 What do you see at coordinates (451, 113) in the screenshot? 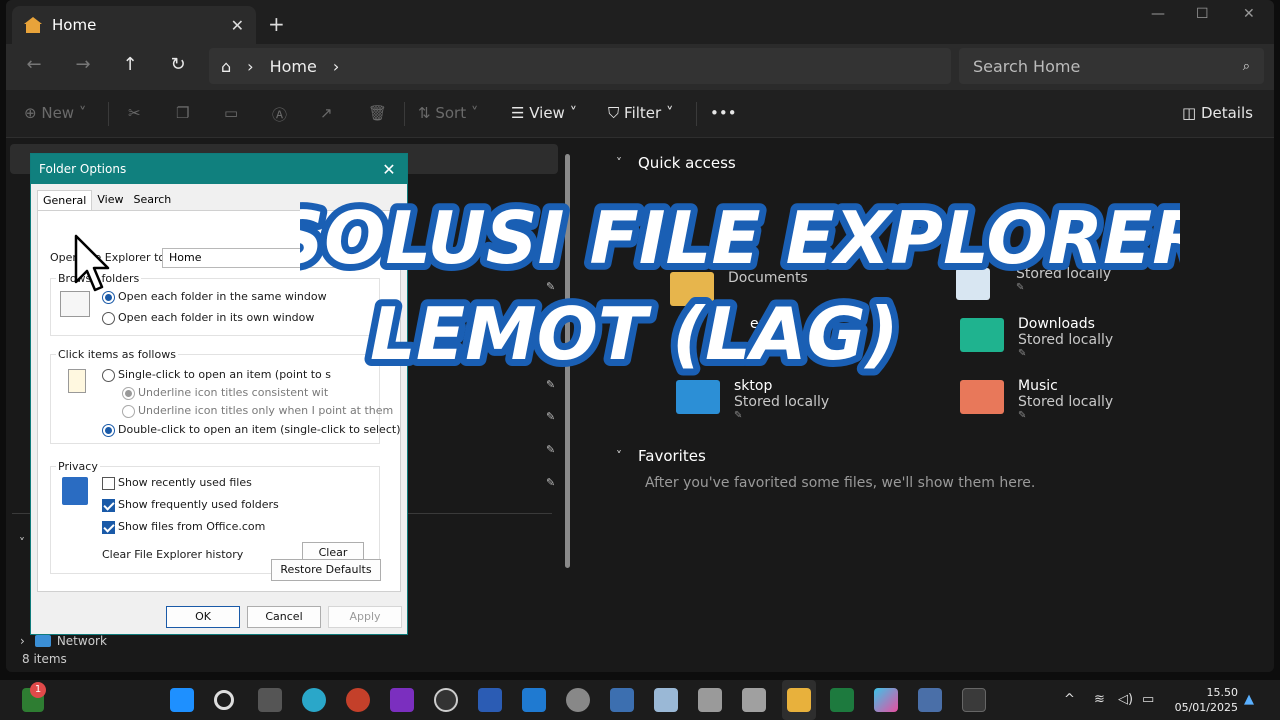
I see `sort-label: Sort` at bounding box center [451, 113].